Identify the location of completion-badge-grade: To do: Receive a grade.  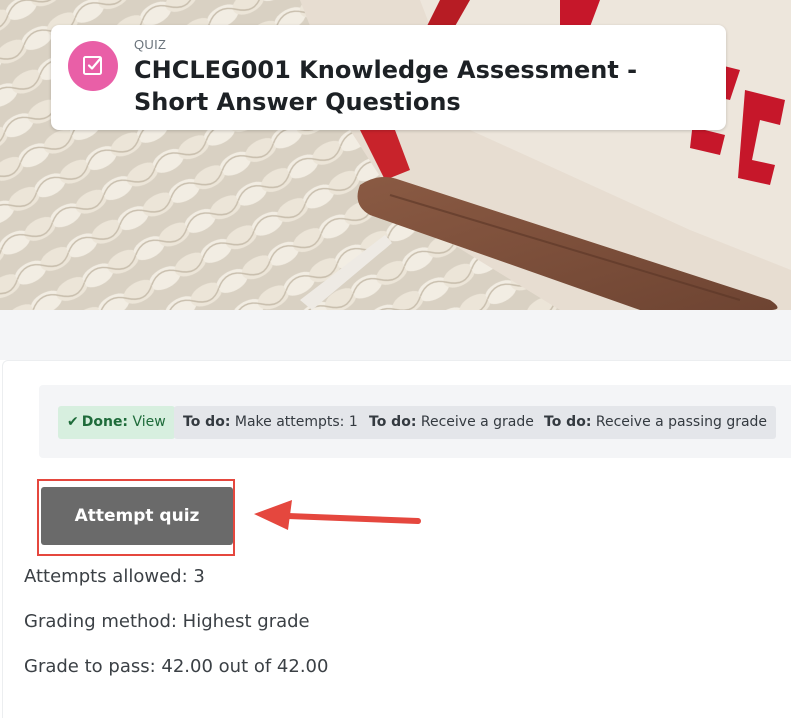
(451, 422).